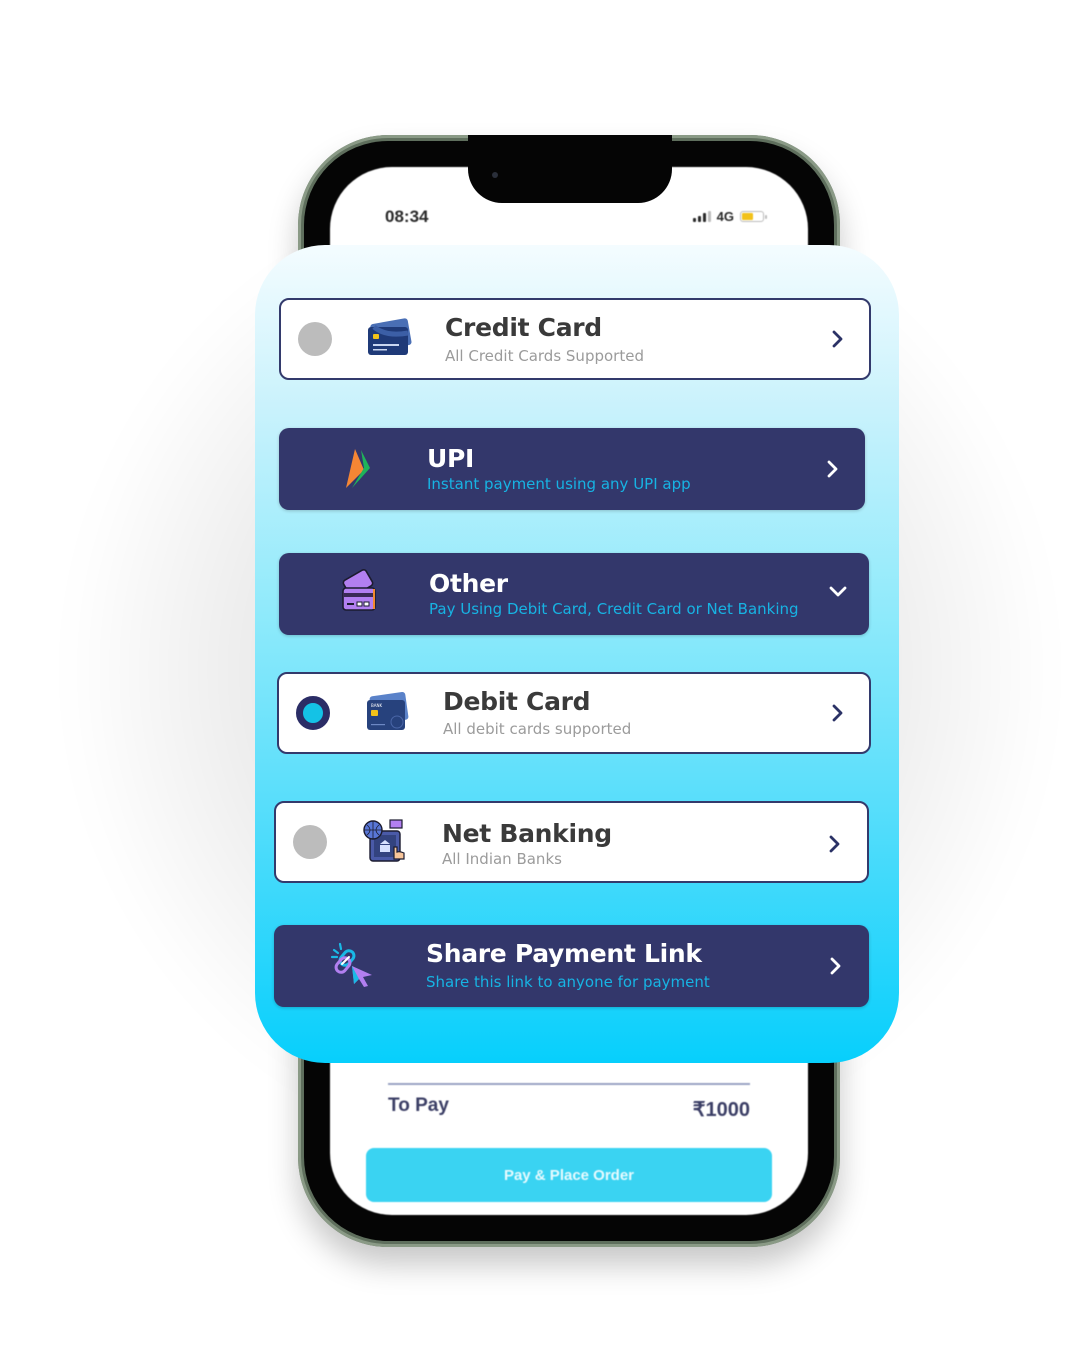  Describe the element at coordinates (838, 591) in the screenshot. I see `chevron-down-icon` at that location.